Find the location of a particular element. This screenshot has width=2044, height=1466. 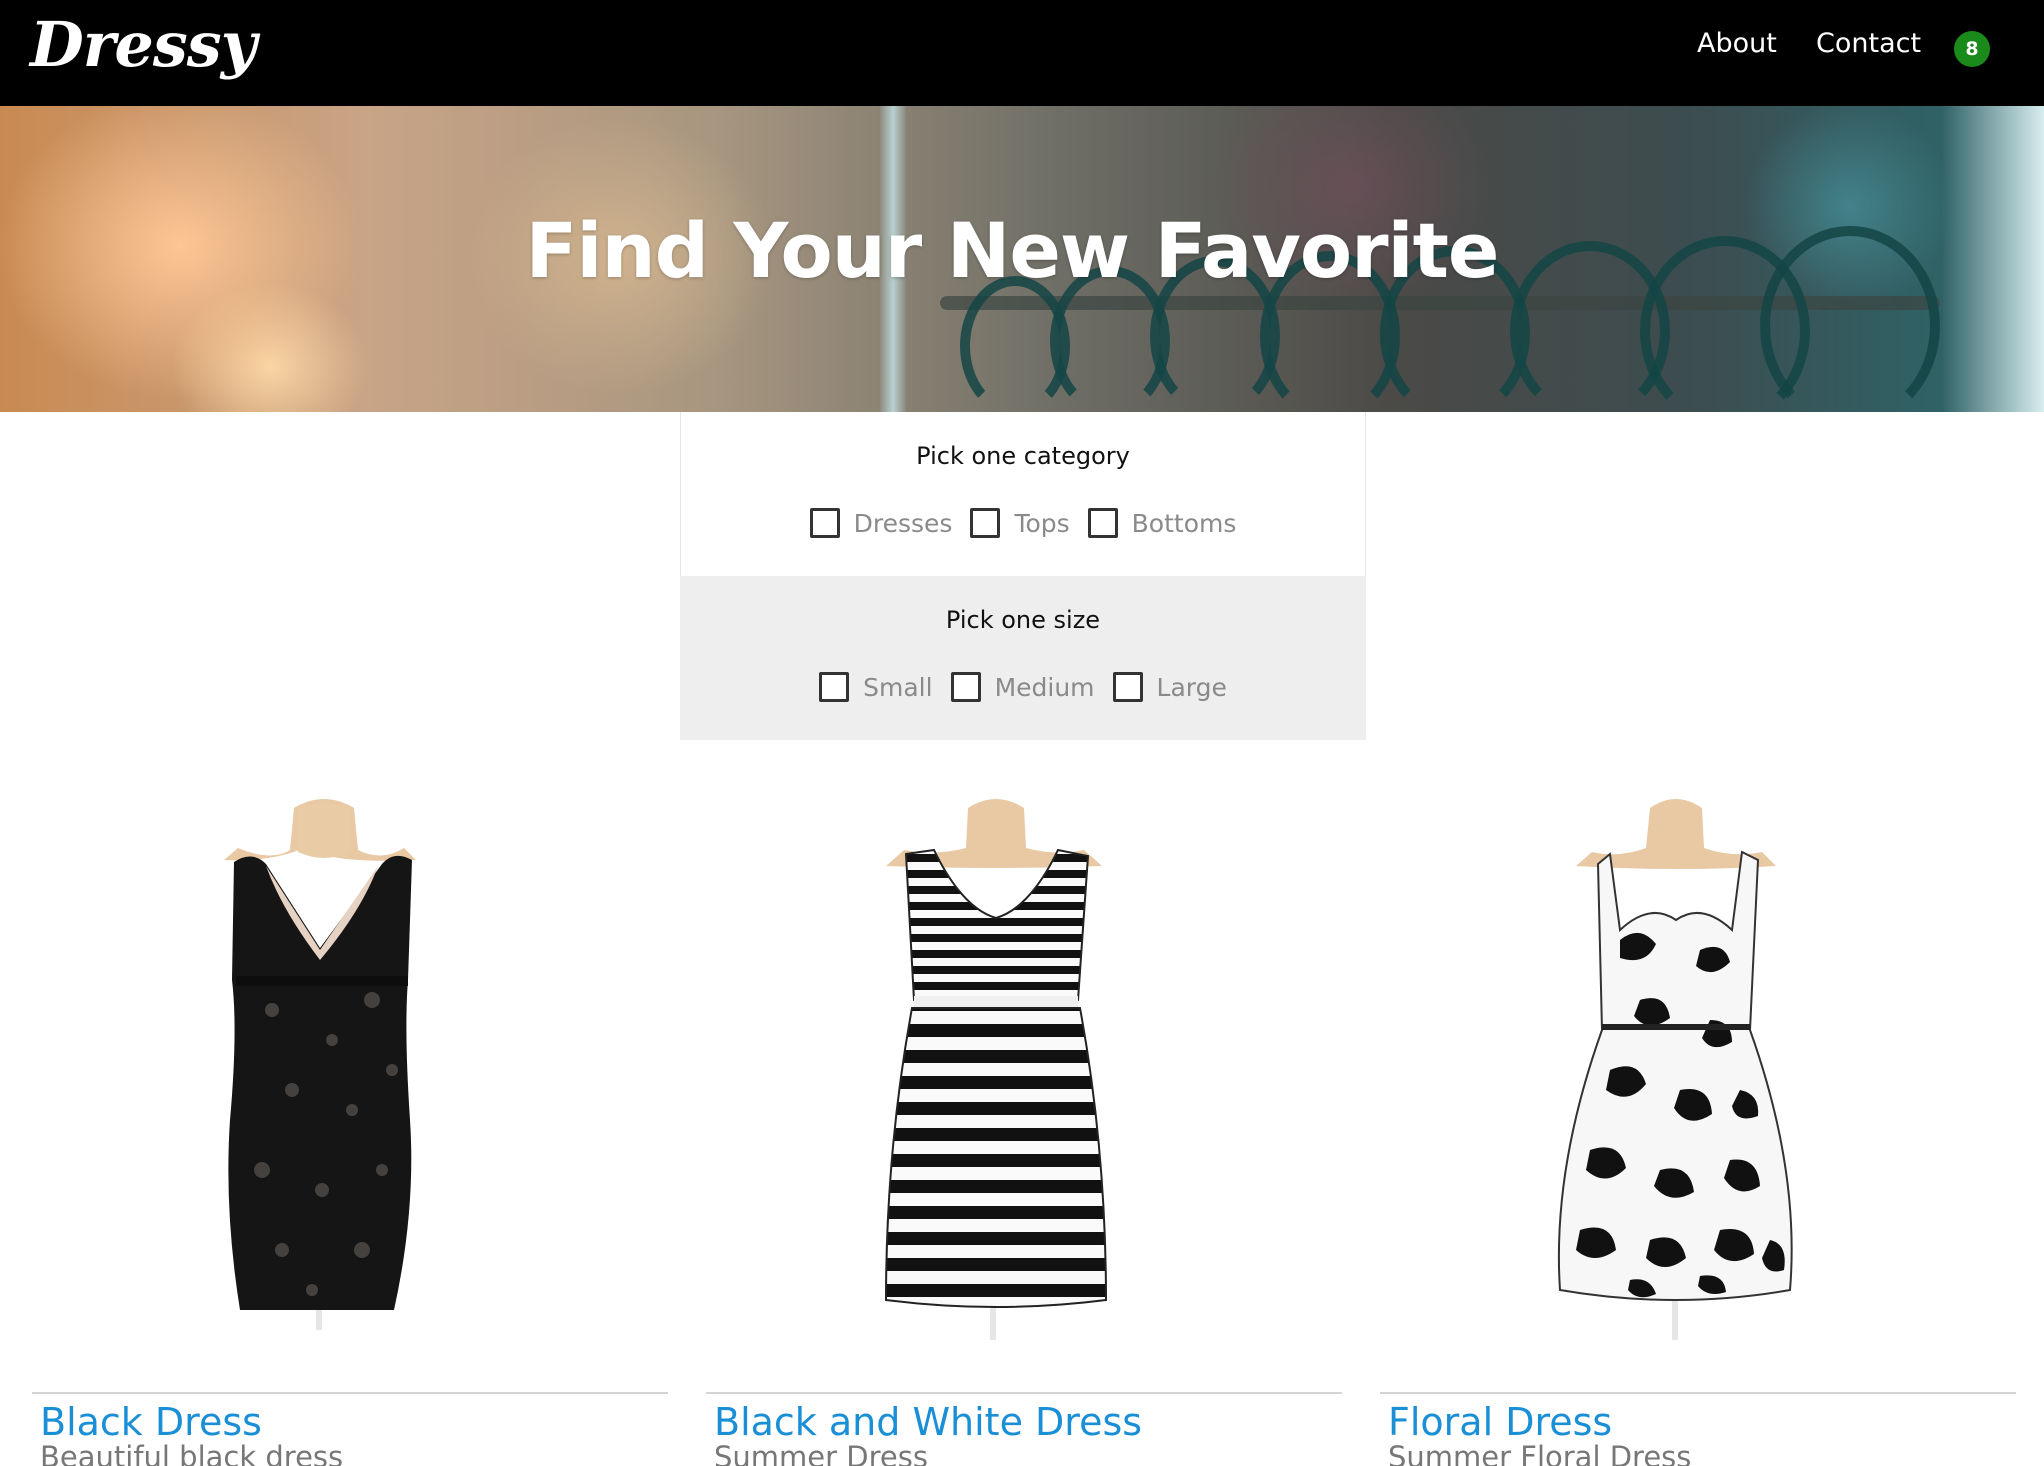

dresses-label: Dresses is located at coordinates (903, 523).